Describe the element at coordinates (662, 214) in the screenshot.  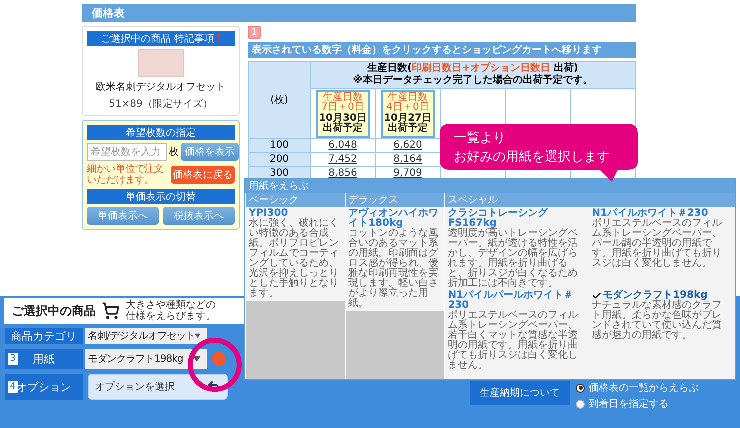
I see `paper-option: N1パイルホワイト＃230` at that location.